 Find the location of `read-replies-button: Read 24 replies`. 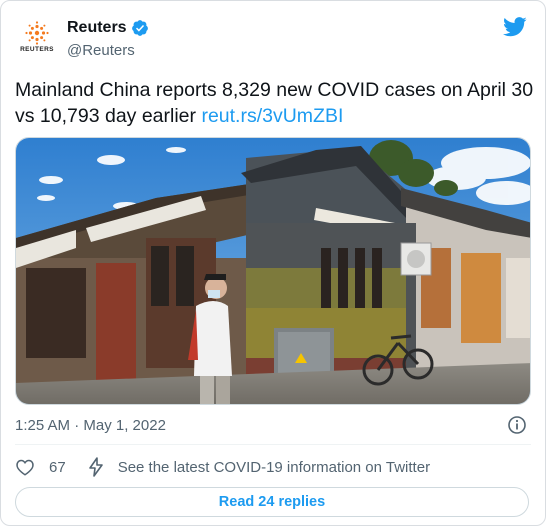

read-replies-button: Read 24 replies is located at coordinates (272, 502).